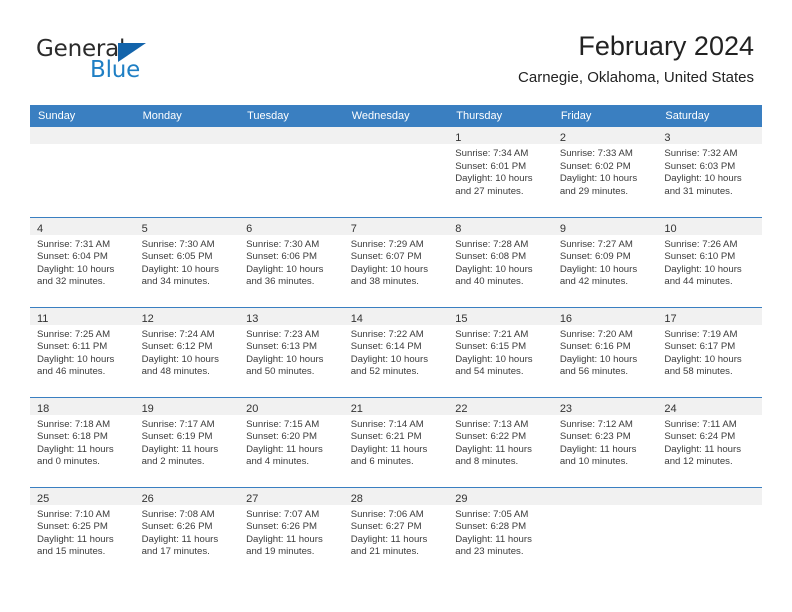 The image size is (792, 612). I want to click on daylight-text-line2: and 10 minutes., so click(594, 462).